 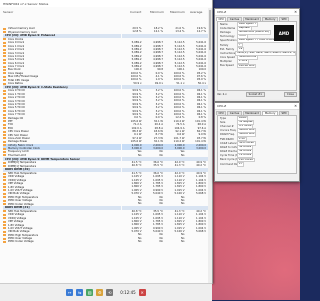 What do you see at coordinates (228, 41) in the screenshot?
I see `field-label: Specification` at bounding box center [228, 41].